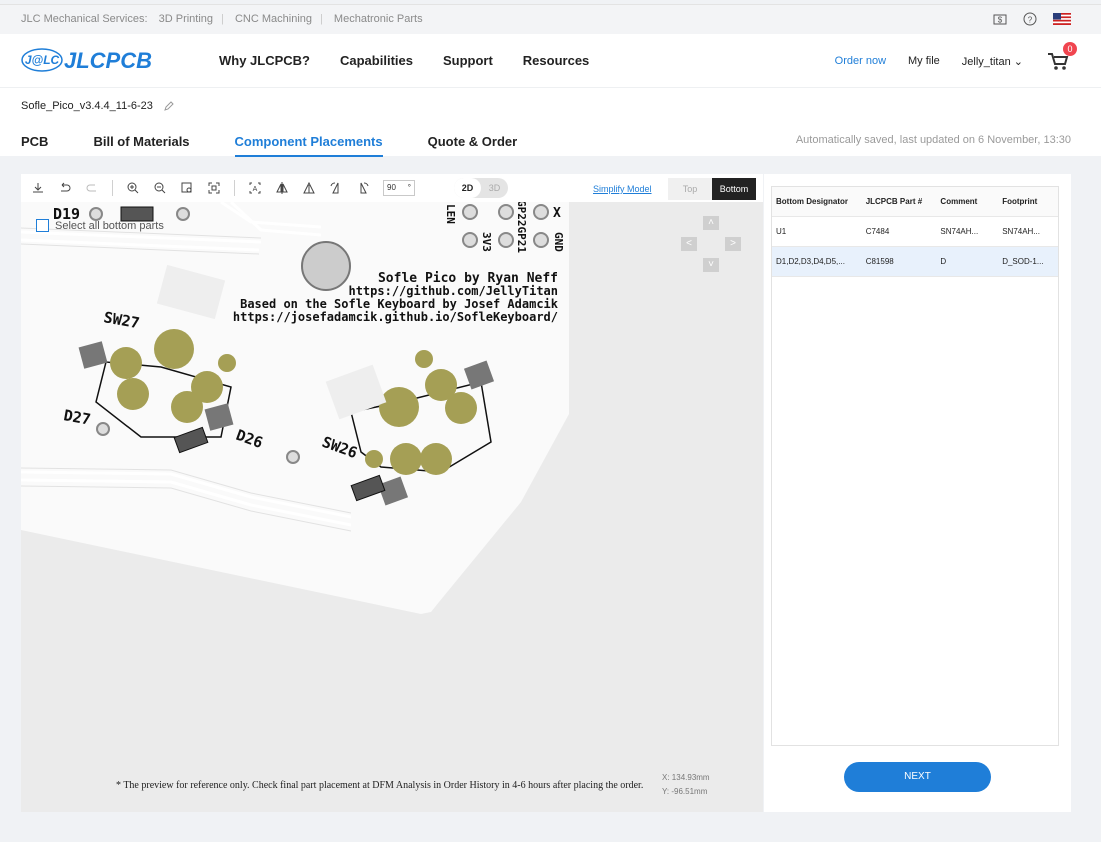 This screenshot has width=1101, height=842. I want to click on help-icon: ?, so click(1030, 19).